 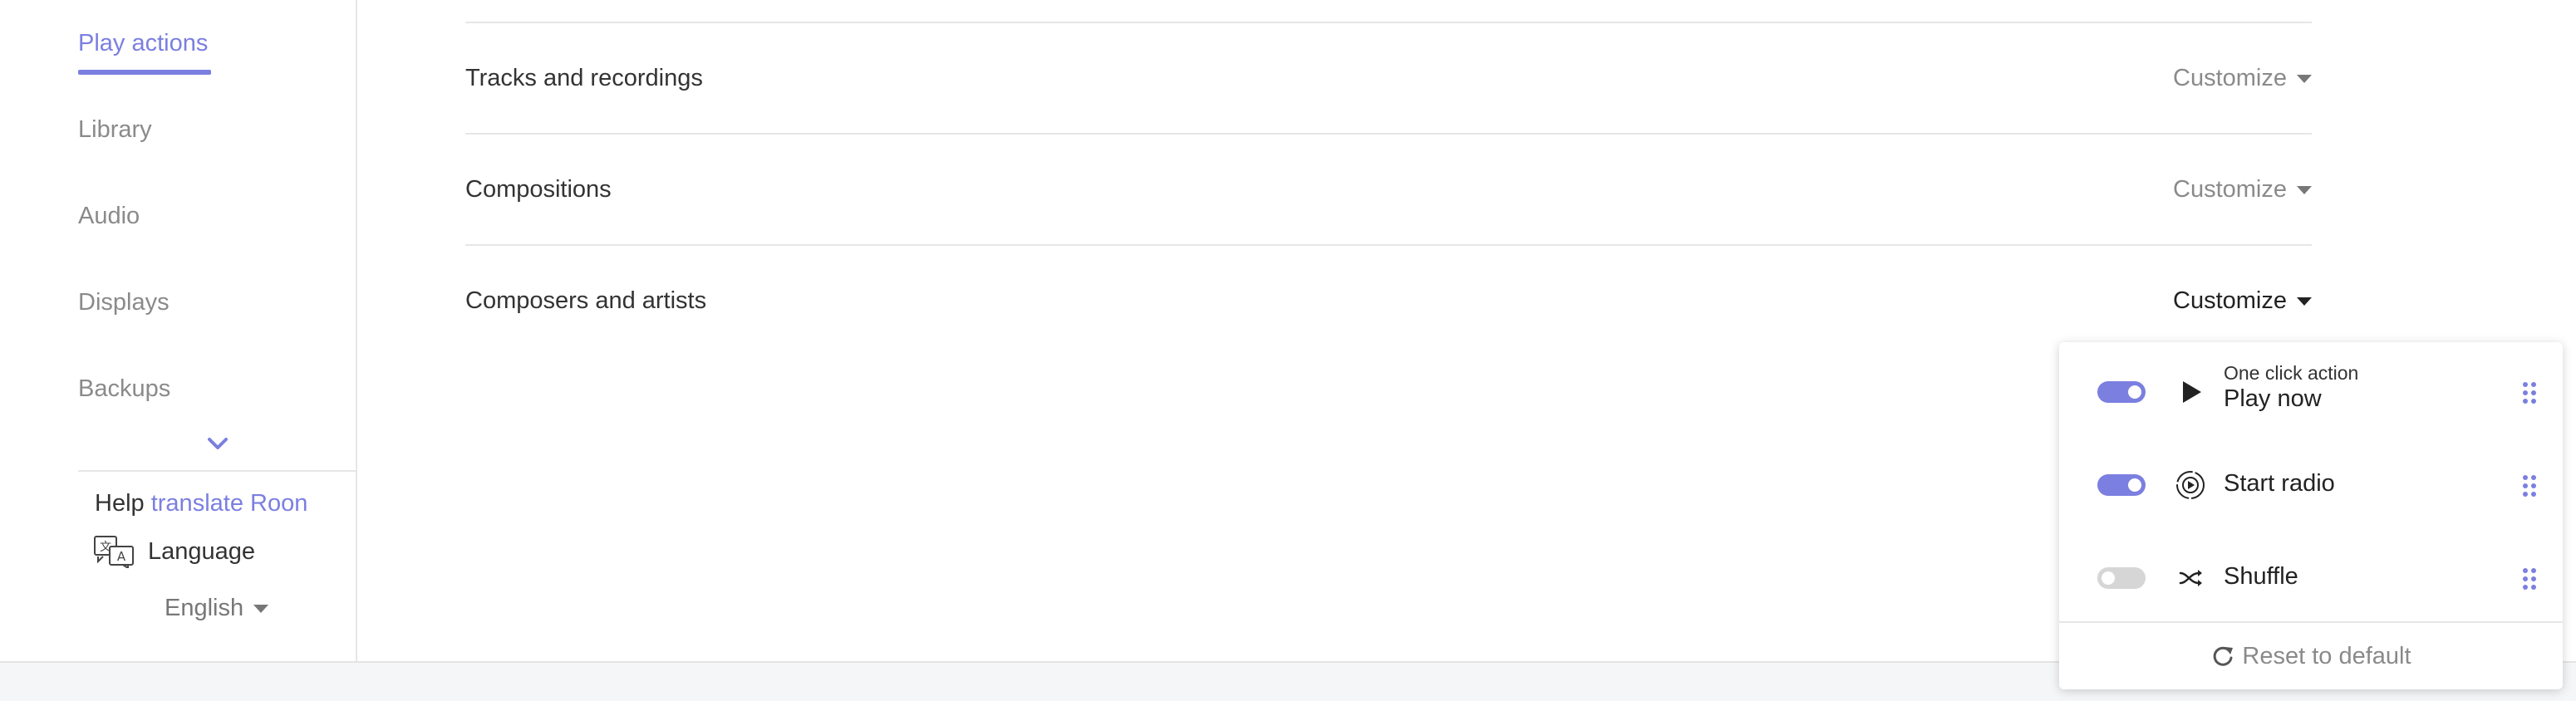 What do you see at coordinates (217, 444) in the screenshot?
I see `chevron-down-icon` at bounding box center [217, 444].